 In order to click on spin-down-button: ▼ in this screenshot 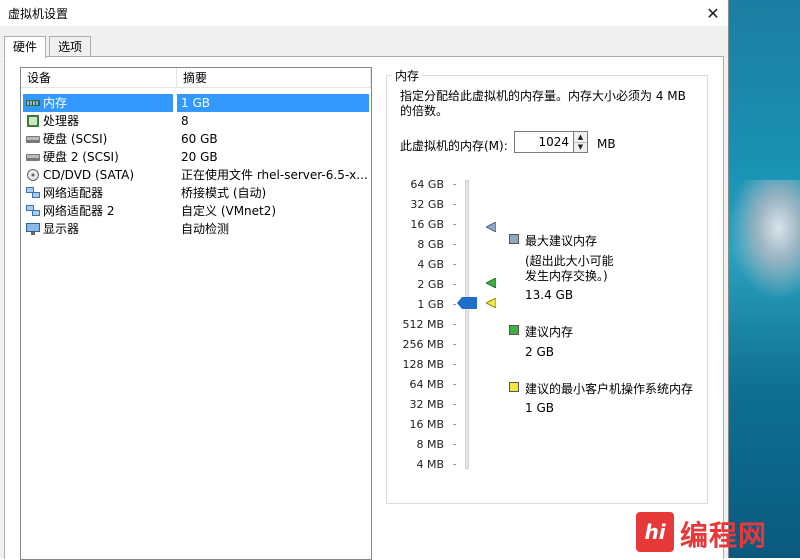, I will do `click(580, 147)`.